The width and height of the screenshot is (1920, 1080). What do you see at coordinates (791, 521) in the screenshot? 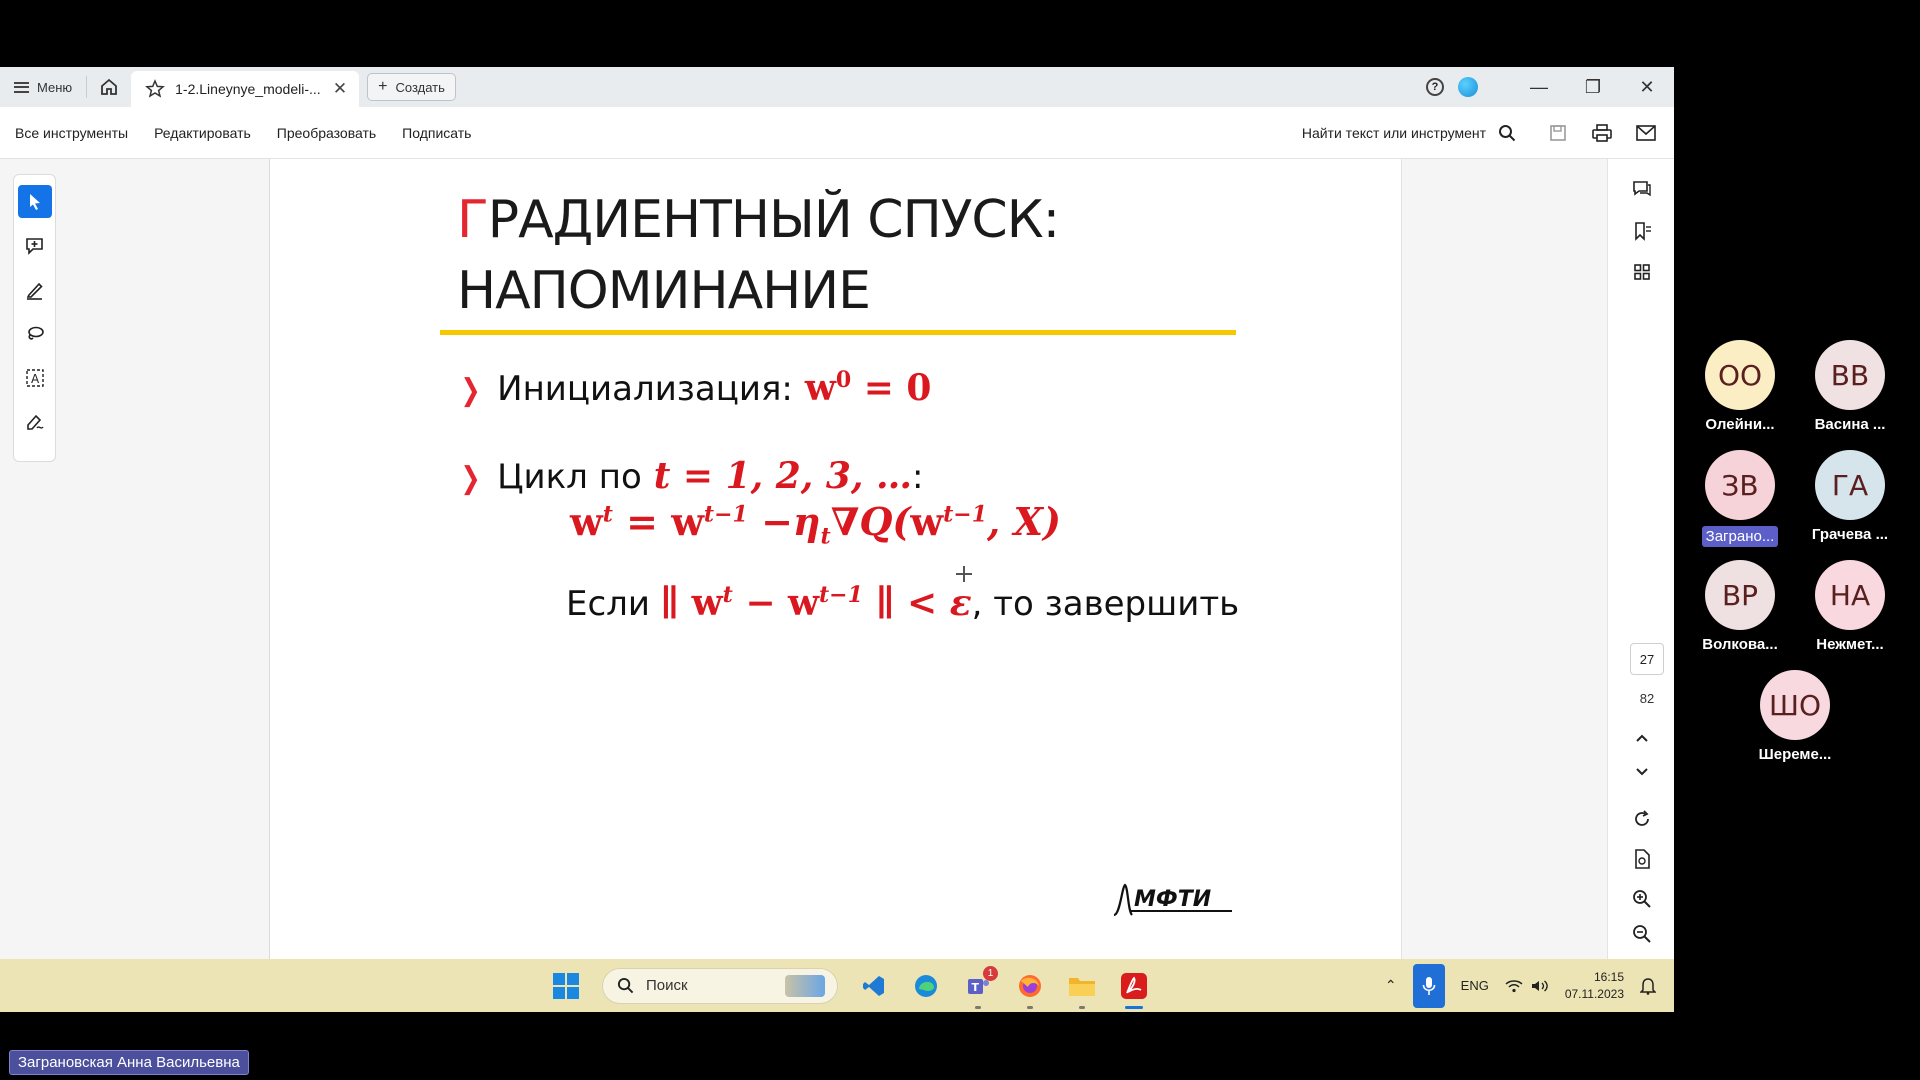
I see `f-eta: −η` at bounding box center [791, 521].